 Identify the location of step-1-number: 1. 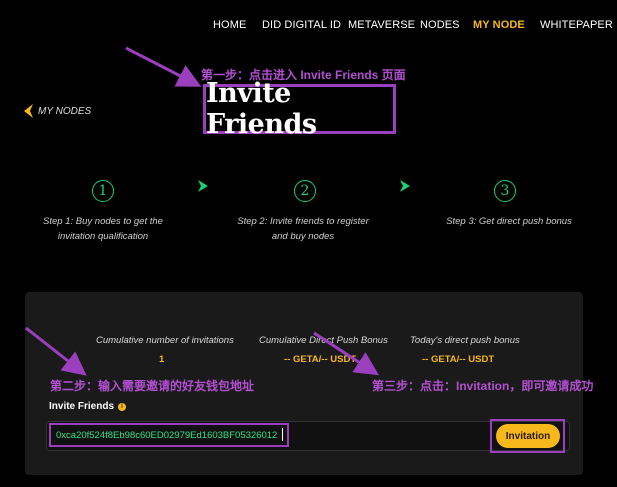
(103, 191).